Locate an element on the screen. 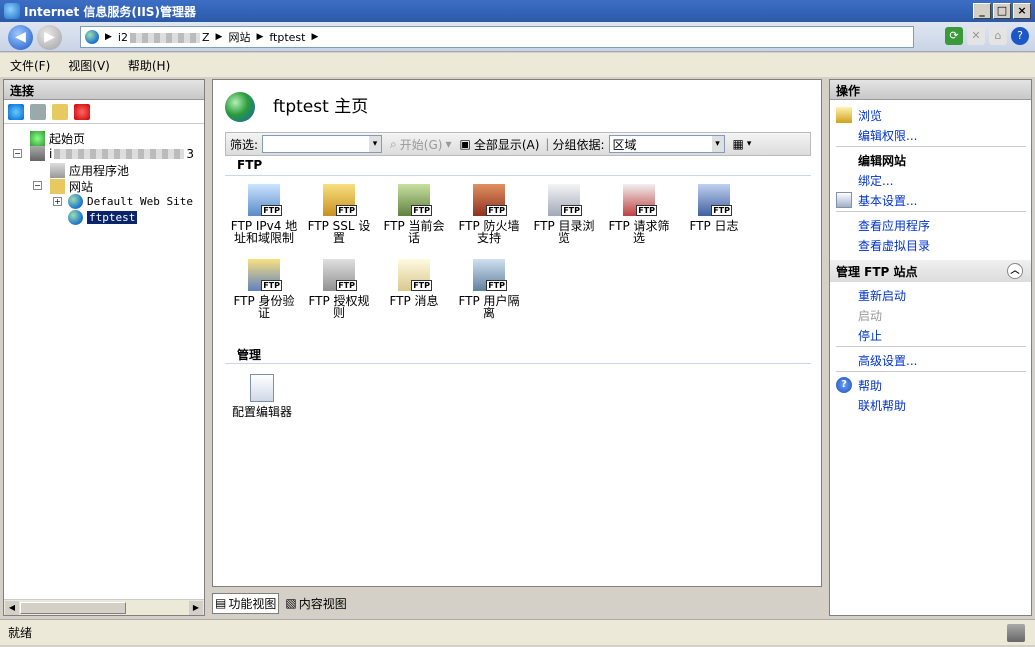 The width and height of the screenshot is (1035, 647). menu-help: 帮助(H) is located at coordinates (149, 65).